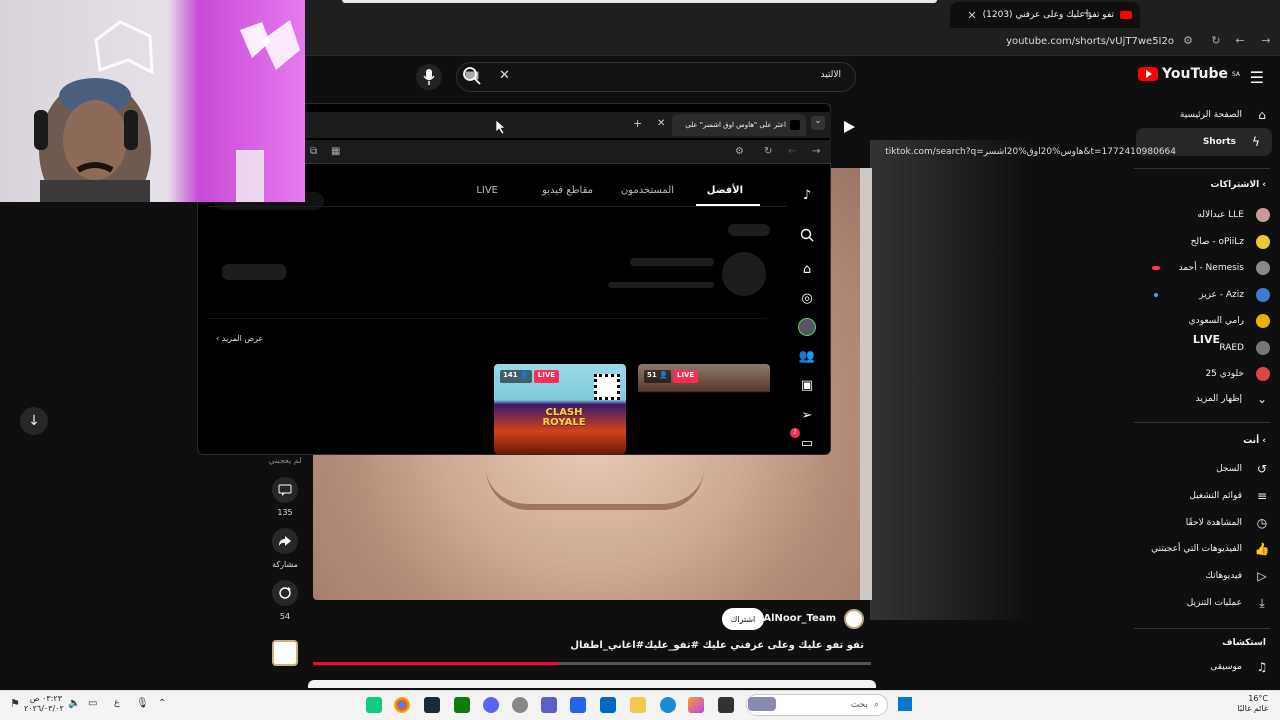 This screenshot has height=720, width=1280. Describe the element at coordinates (656, 77) in the screenshot. I see `search-input: الالتيد ✕` at that location.